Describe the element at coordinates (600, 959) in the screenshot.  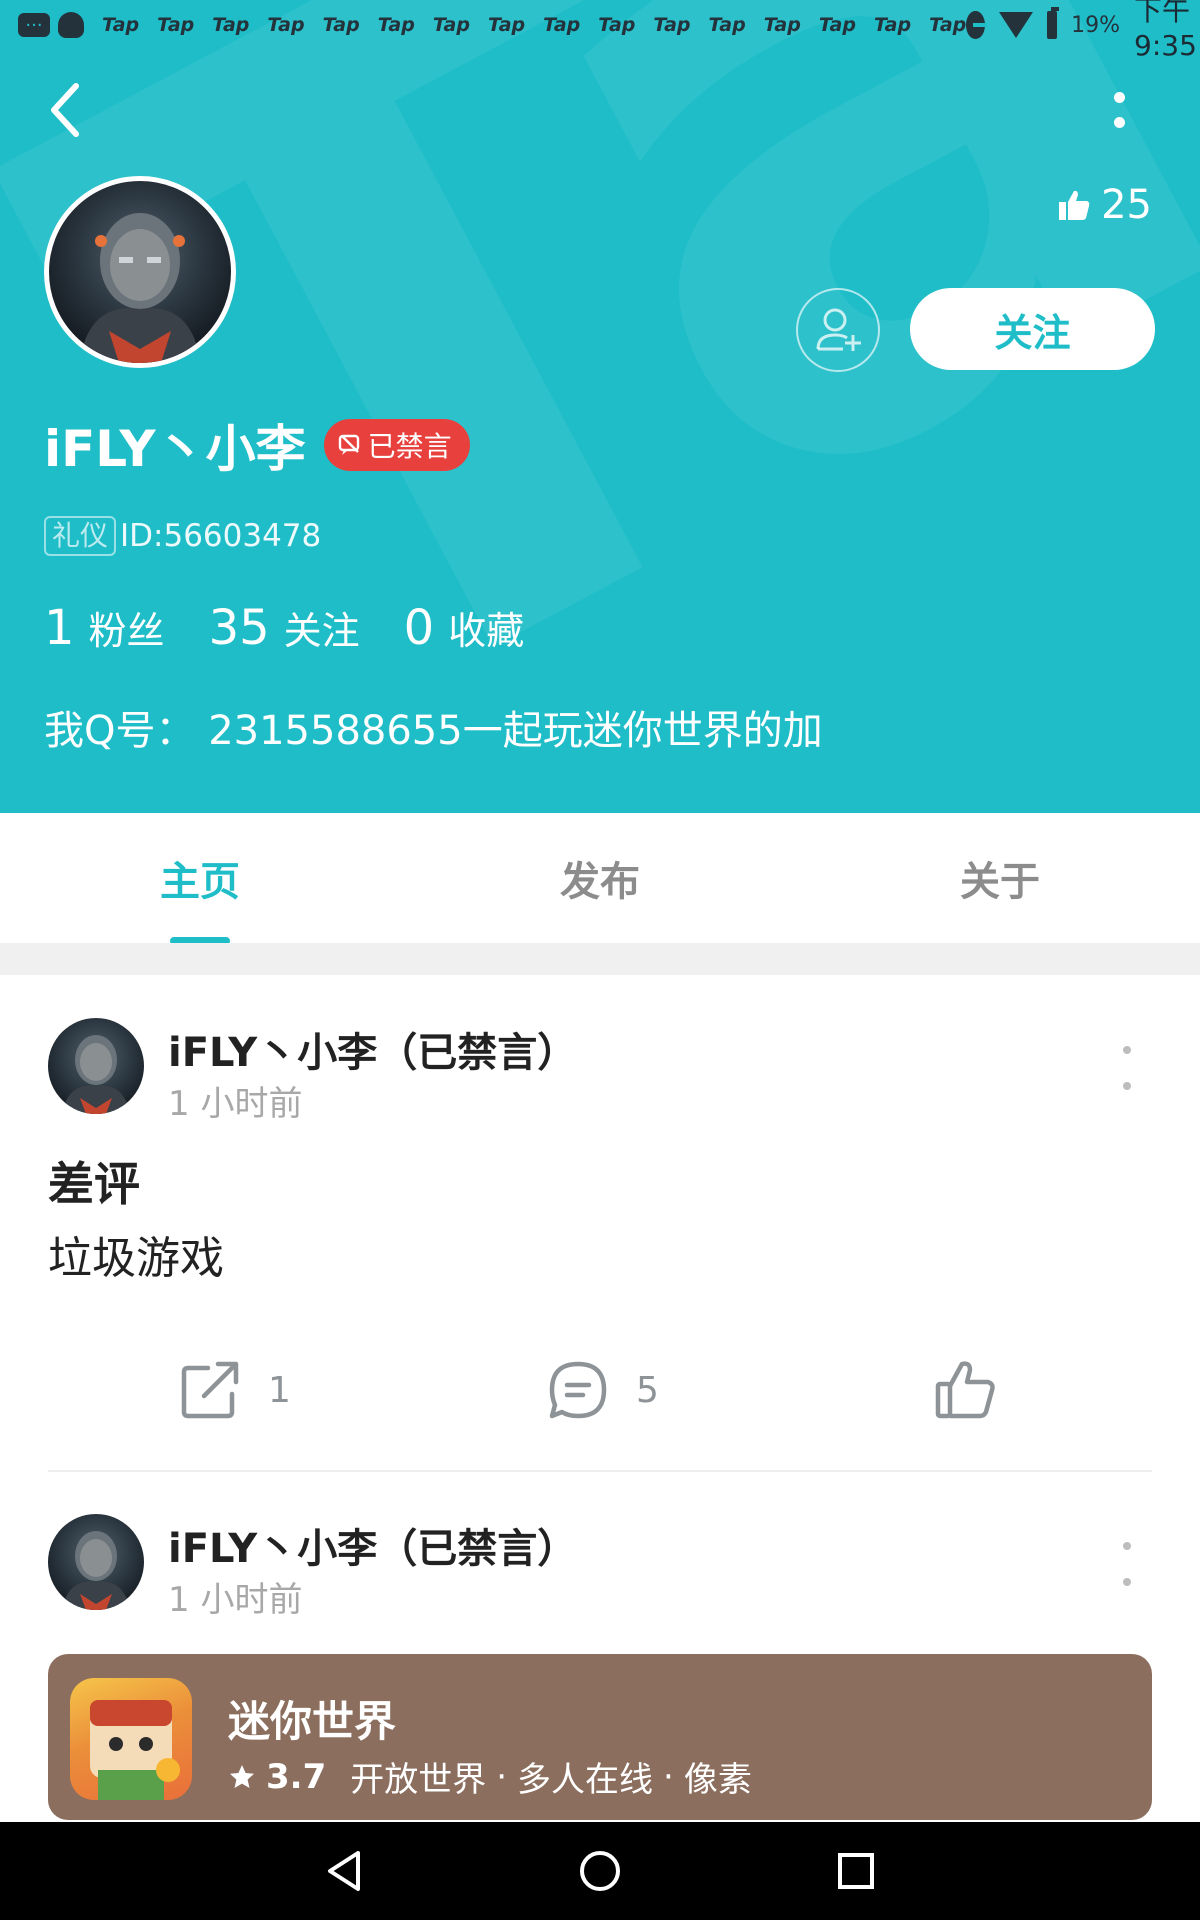
I see `section-divider` at that location.